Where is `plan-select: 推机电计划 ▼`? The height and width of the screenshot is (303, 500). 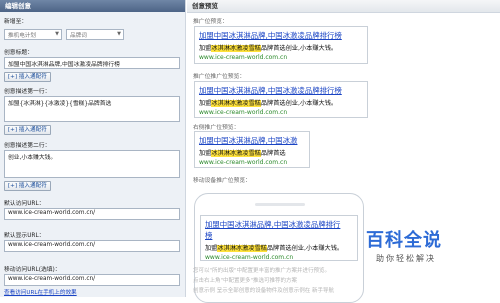
plan-select: 推机电计划 ▼ is located at coordinates (33, 34).